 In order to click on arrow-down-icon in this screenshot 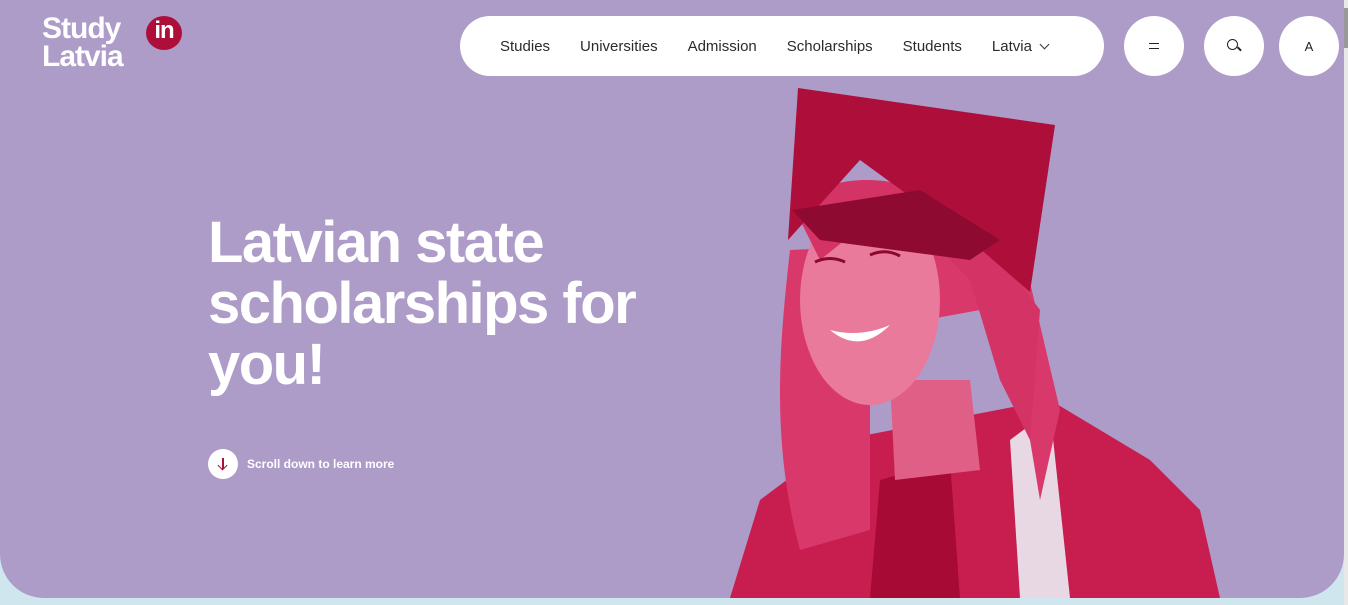, I will do `click(223, 464)`.